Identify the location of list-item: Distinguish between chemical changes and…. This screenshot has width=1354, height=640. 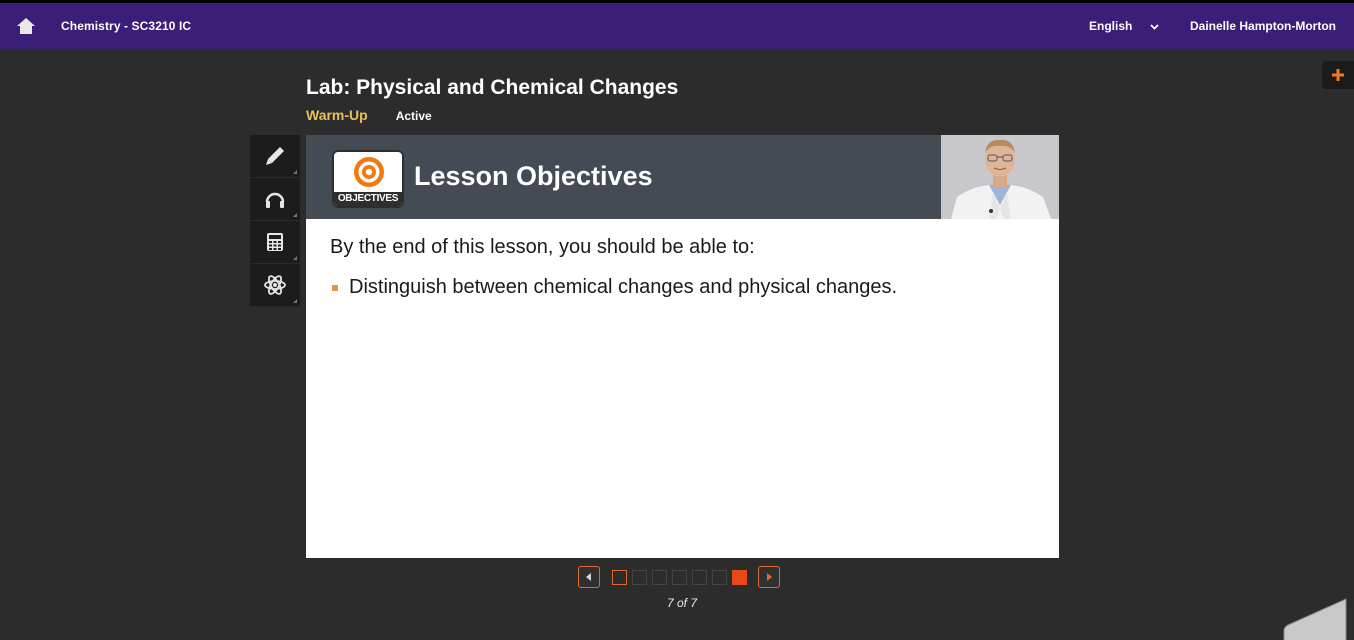
(614, 287).